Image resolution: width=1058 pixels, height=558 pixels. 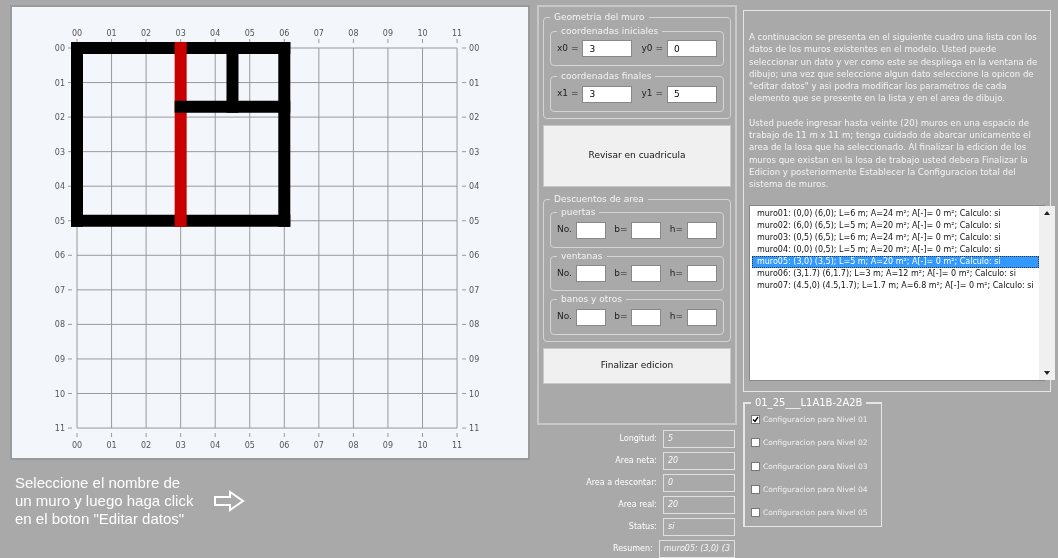 I want to click on coordinate-field: 0, so click(x=692, y=48).